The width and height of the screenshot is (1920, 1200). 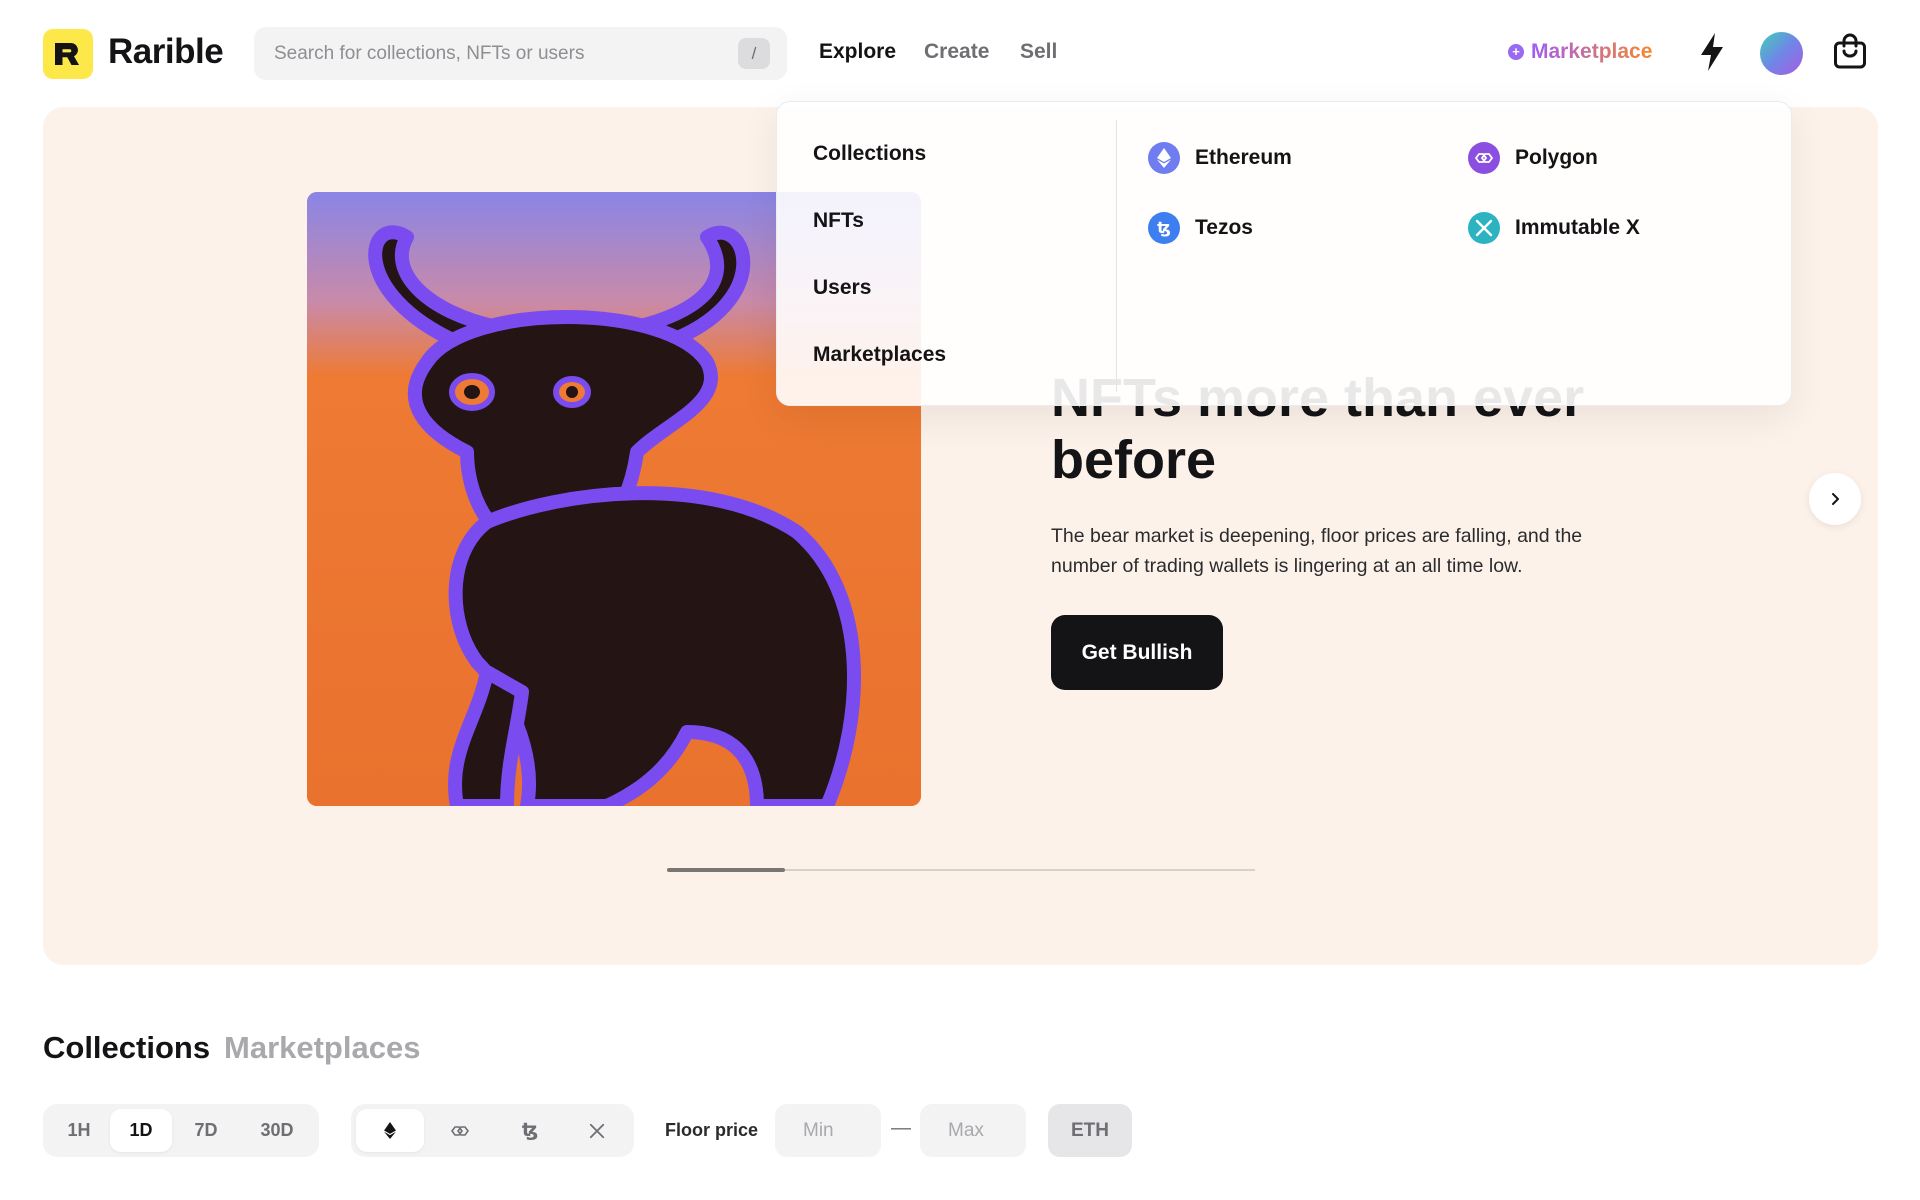 I want to click on menu-item-marketplaces: Marketplaces, so click(x=879, y=355).